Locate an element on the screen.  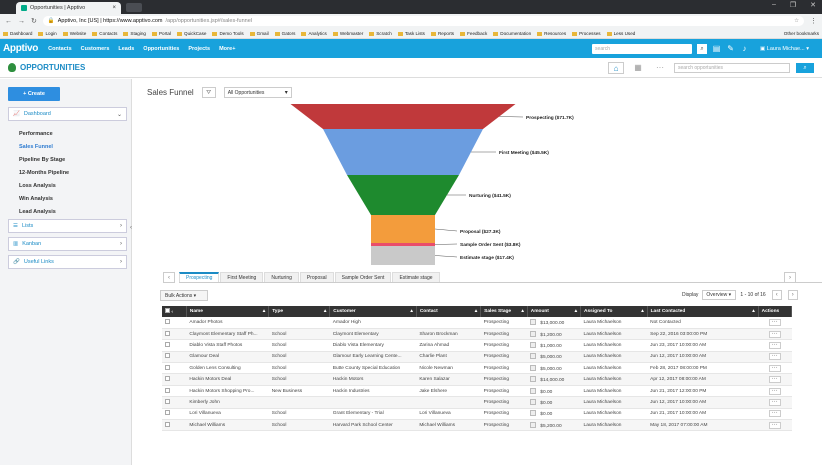
calendar-icon: ▤ is located at coordinates (716, 48).